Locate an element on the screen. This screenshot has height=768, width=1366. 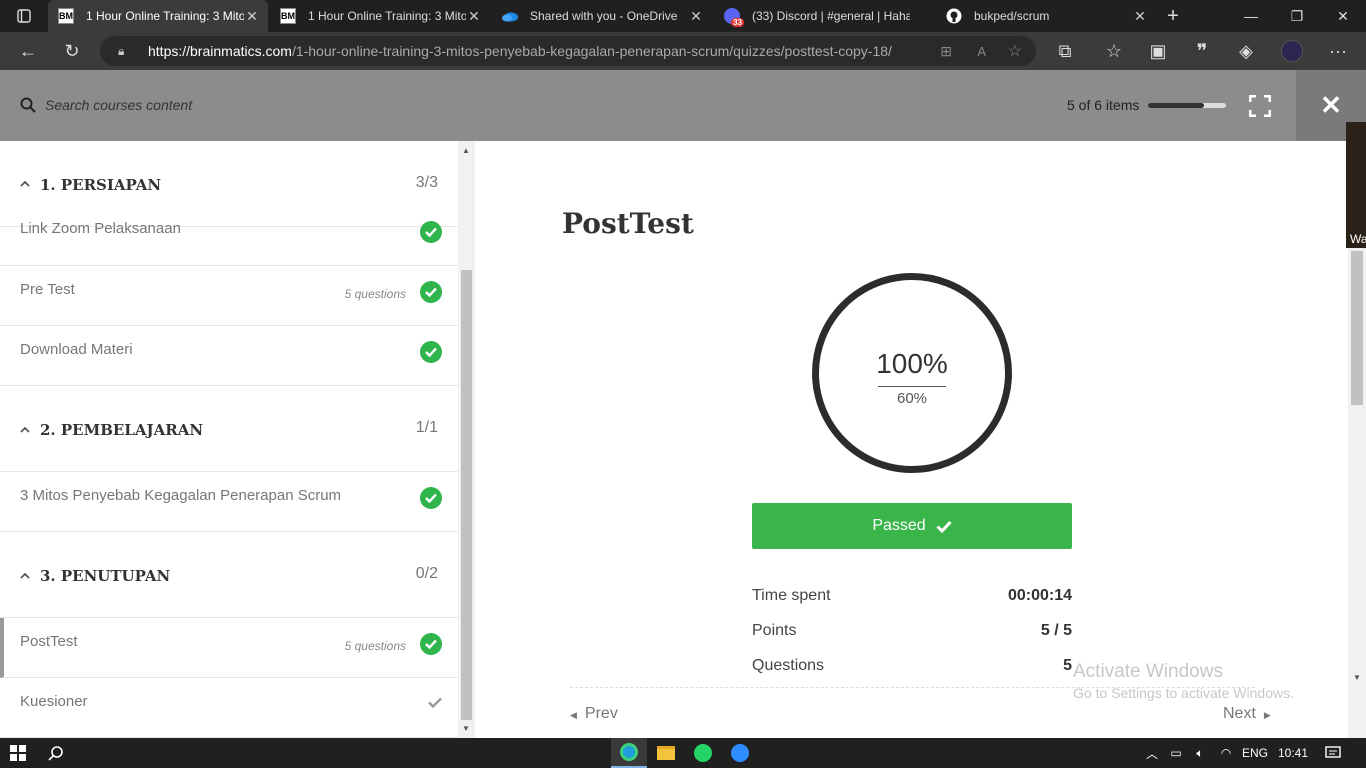
lock-icon: 🔒︎ is located at coordinates (121, 50).